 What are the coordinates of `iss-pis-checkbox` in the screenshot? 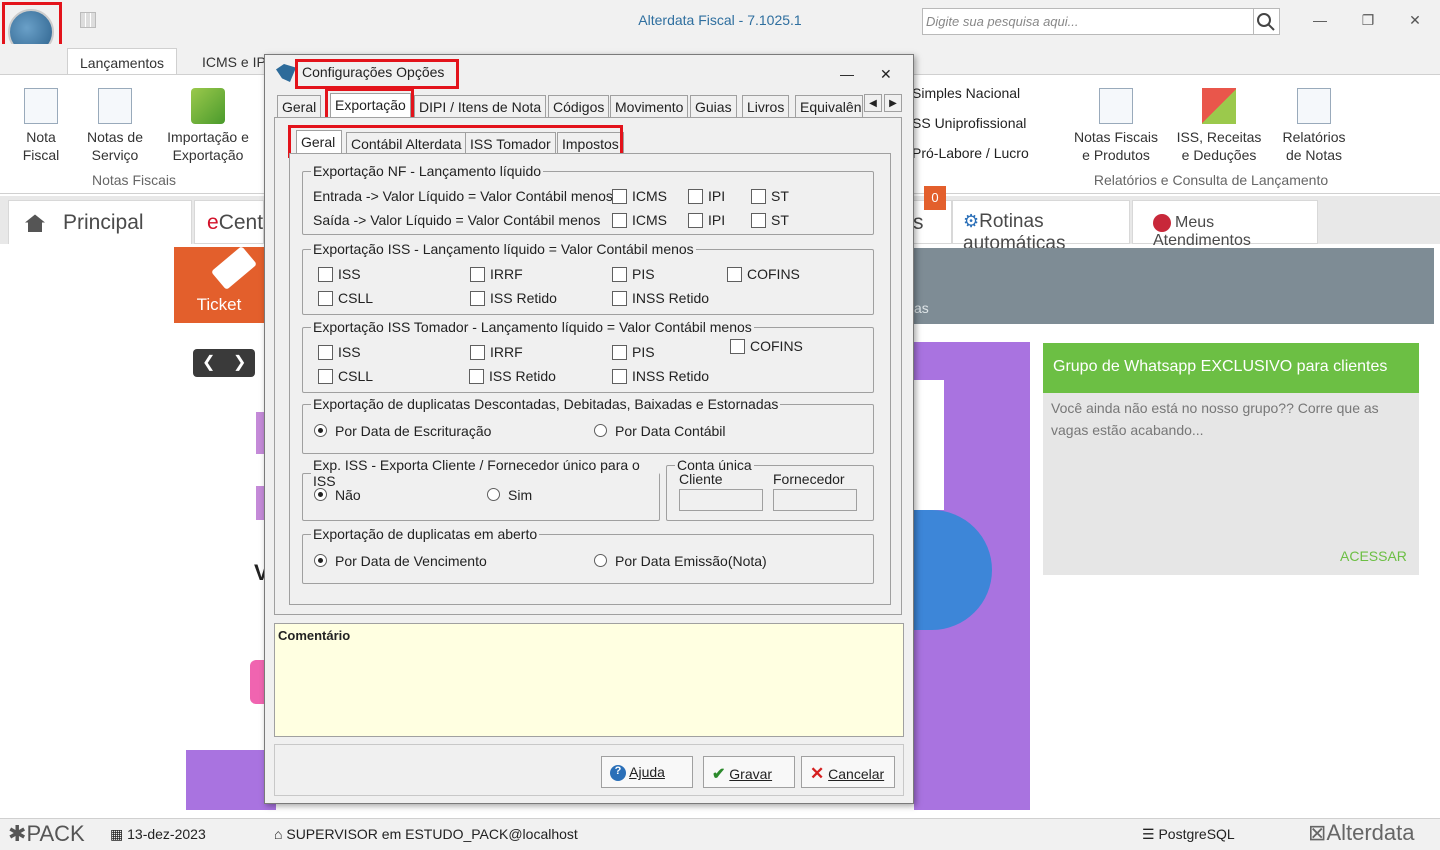 It's located at (619, 274).